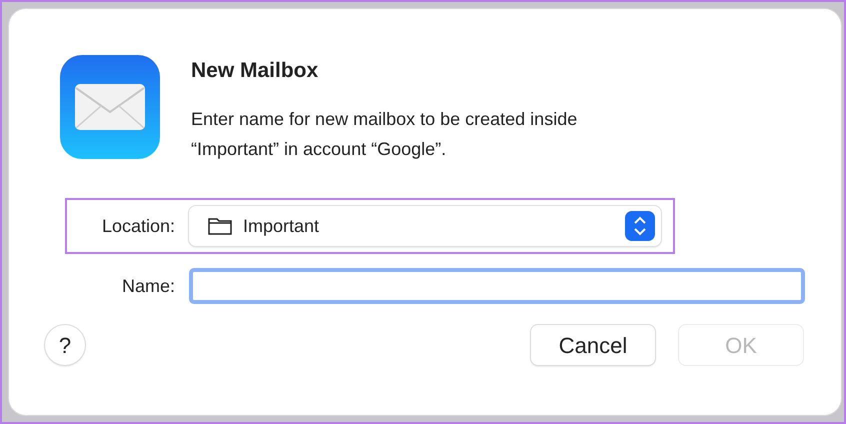 This screenshot has width=846, height=424. Describe the element at coordinates (220, 226) in the screenshot. I see `folder-icon` at that location.